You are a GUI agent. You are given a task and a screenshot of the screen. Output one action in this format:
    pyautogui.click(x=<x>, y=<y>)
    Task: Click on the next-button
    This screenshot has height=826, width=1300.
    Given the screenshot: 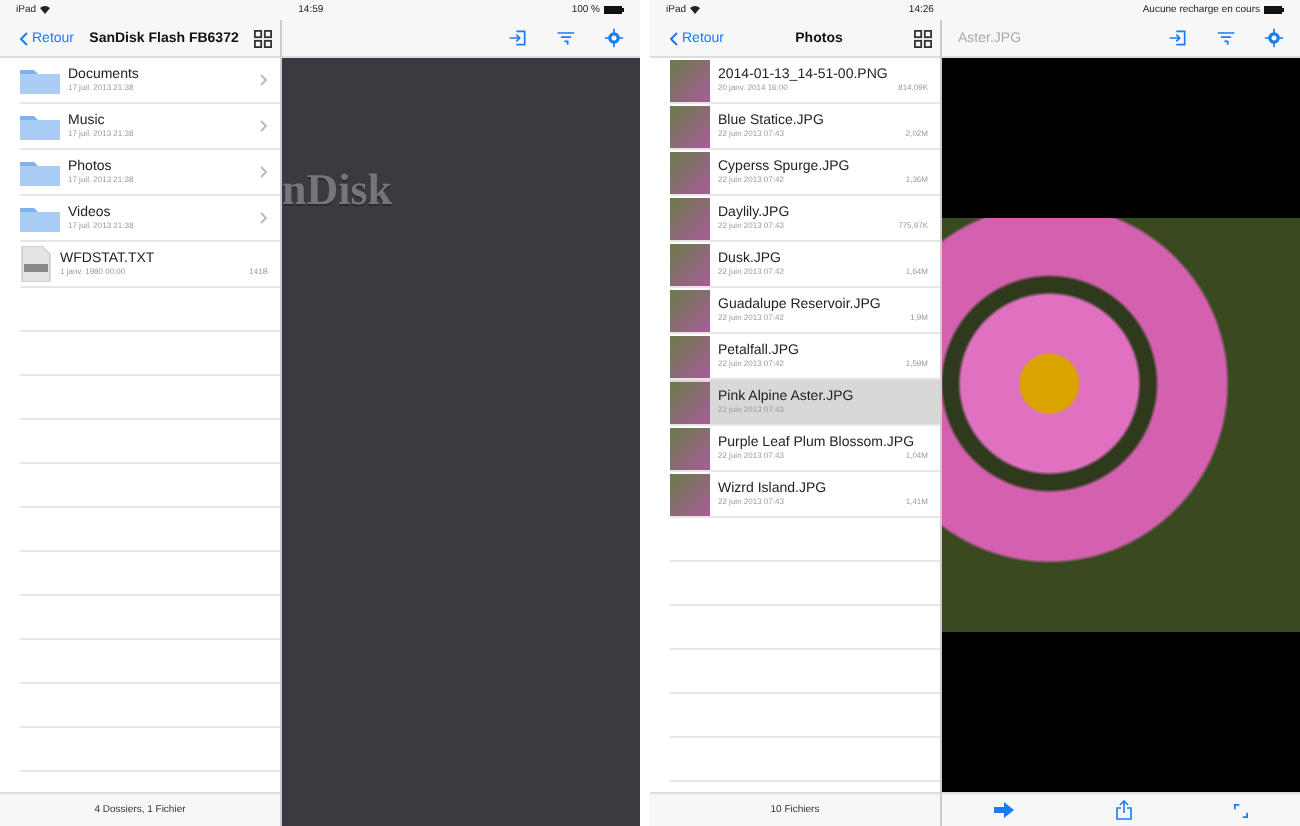 What is the action you would take?
    pyautogui.click(x=1003, y=810)
    